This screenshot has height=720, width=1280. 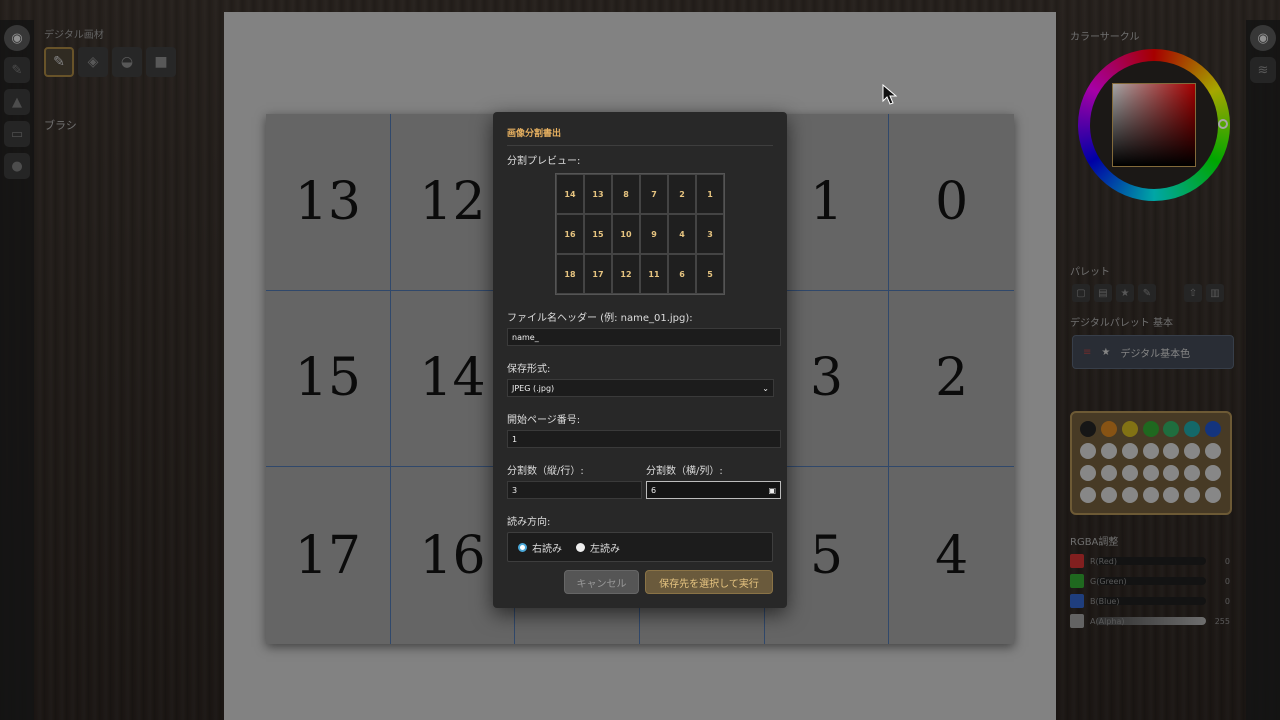 I want to click on direction-radio-group: 右読み 左読み, so click(x=640, y=547).